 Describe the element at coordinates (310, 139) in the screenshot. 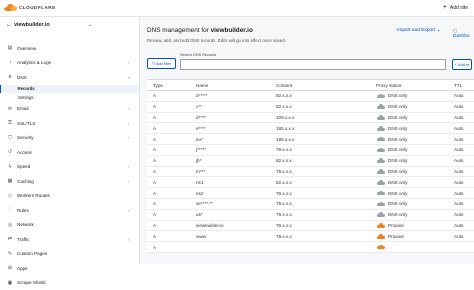

I see `table-row: Aeu*185.x.x.xDNS onlyAuto` at that location.